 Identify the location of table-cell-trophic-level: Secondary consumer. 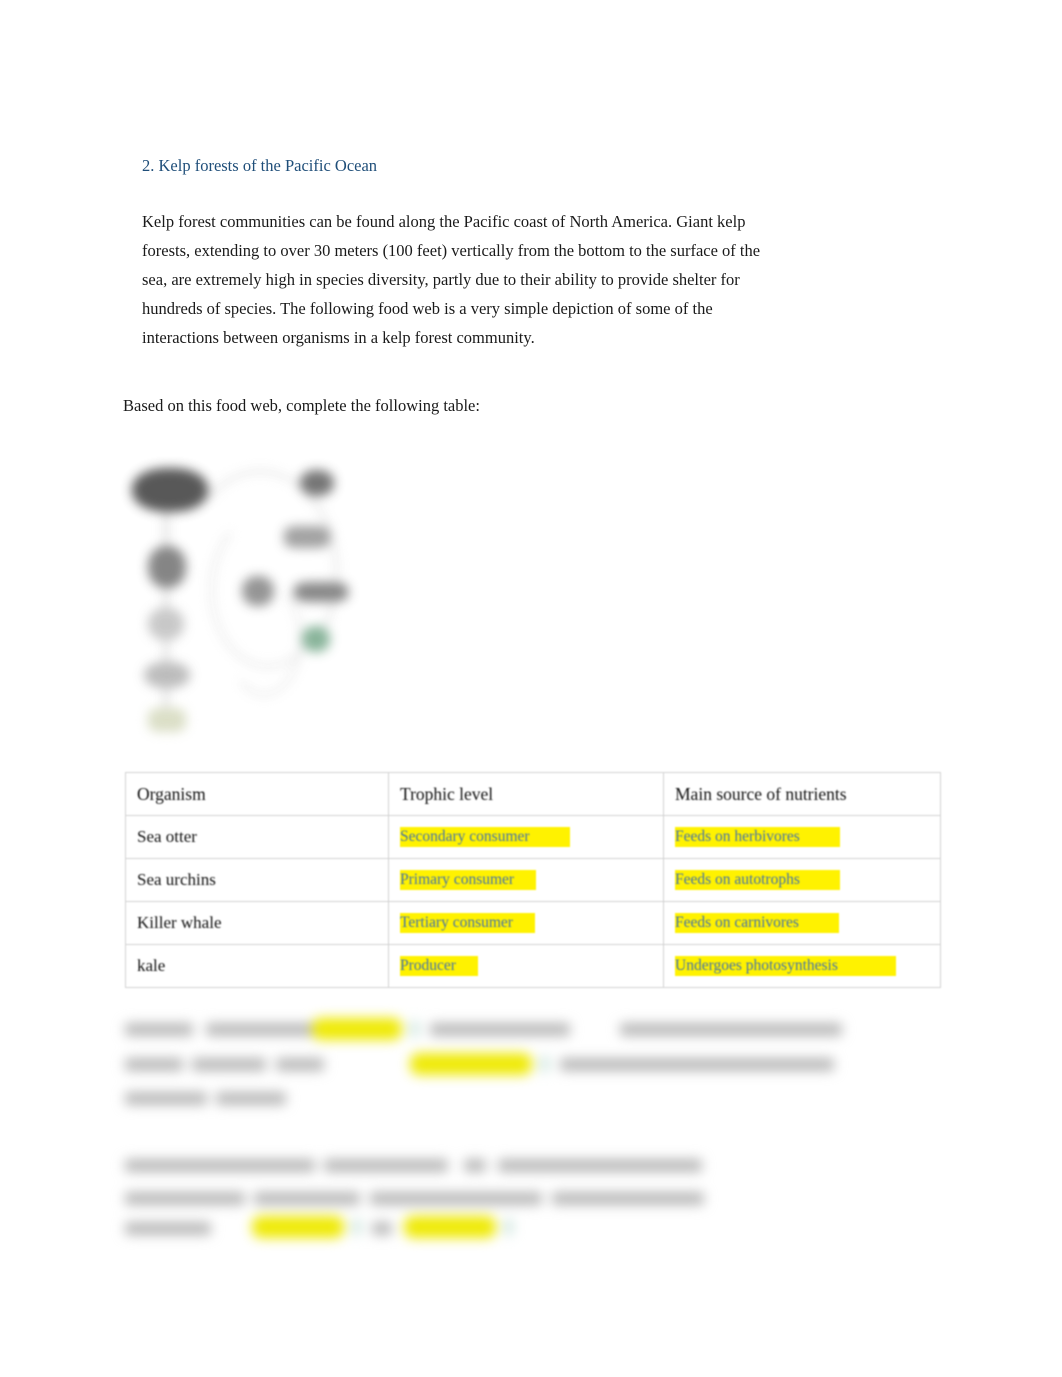
(526, 837).